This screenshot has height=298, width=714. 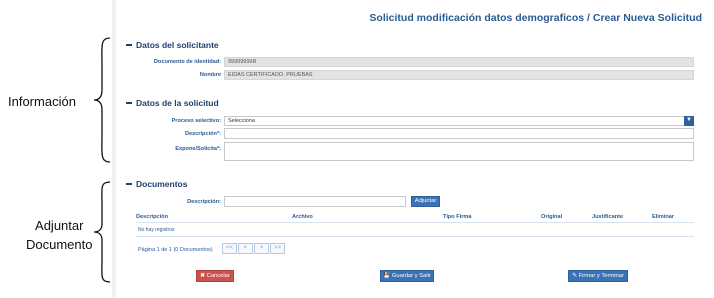 What do you see at coordinates (196, 121) in the screenshot?
I see `proceso-selectivo-label: Proceso selectivo:` at bounding box center [196, 121].